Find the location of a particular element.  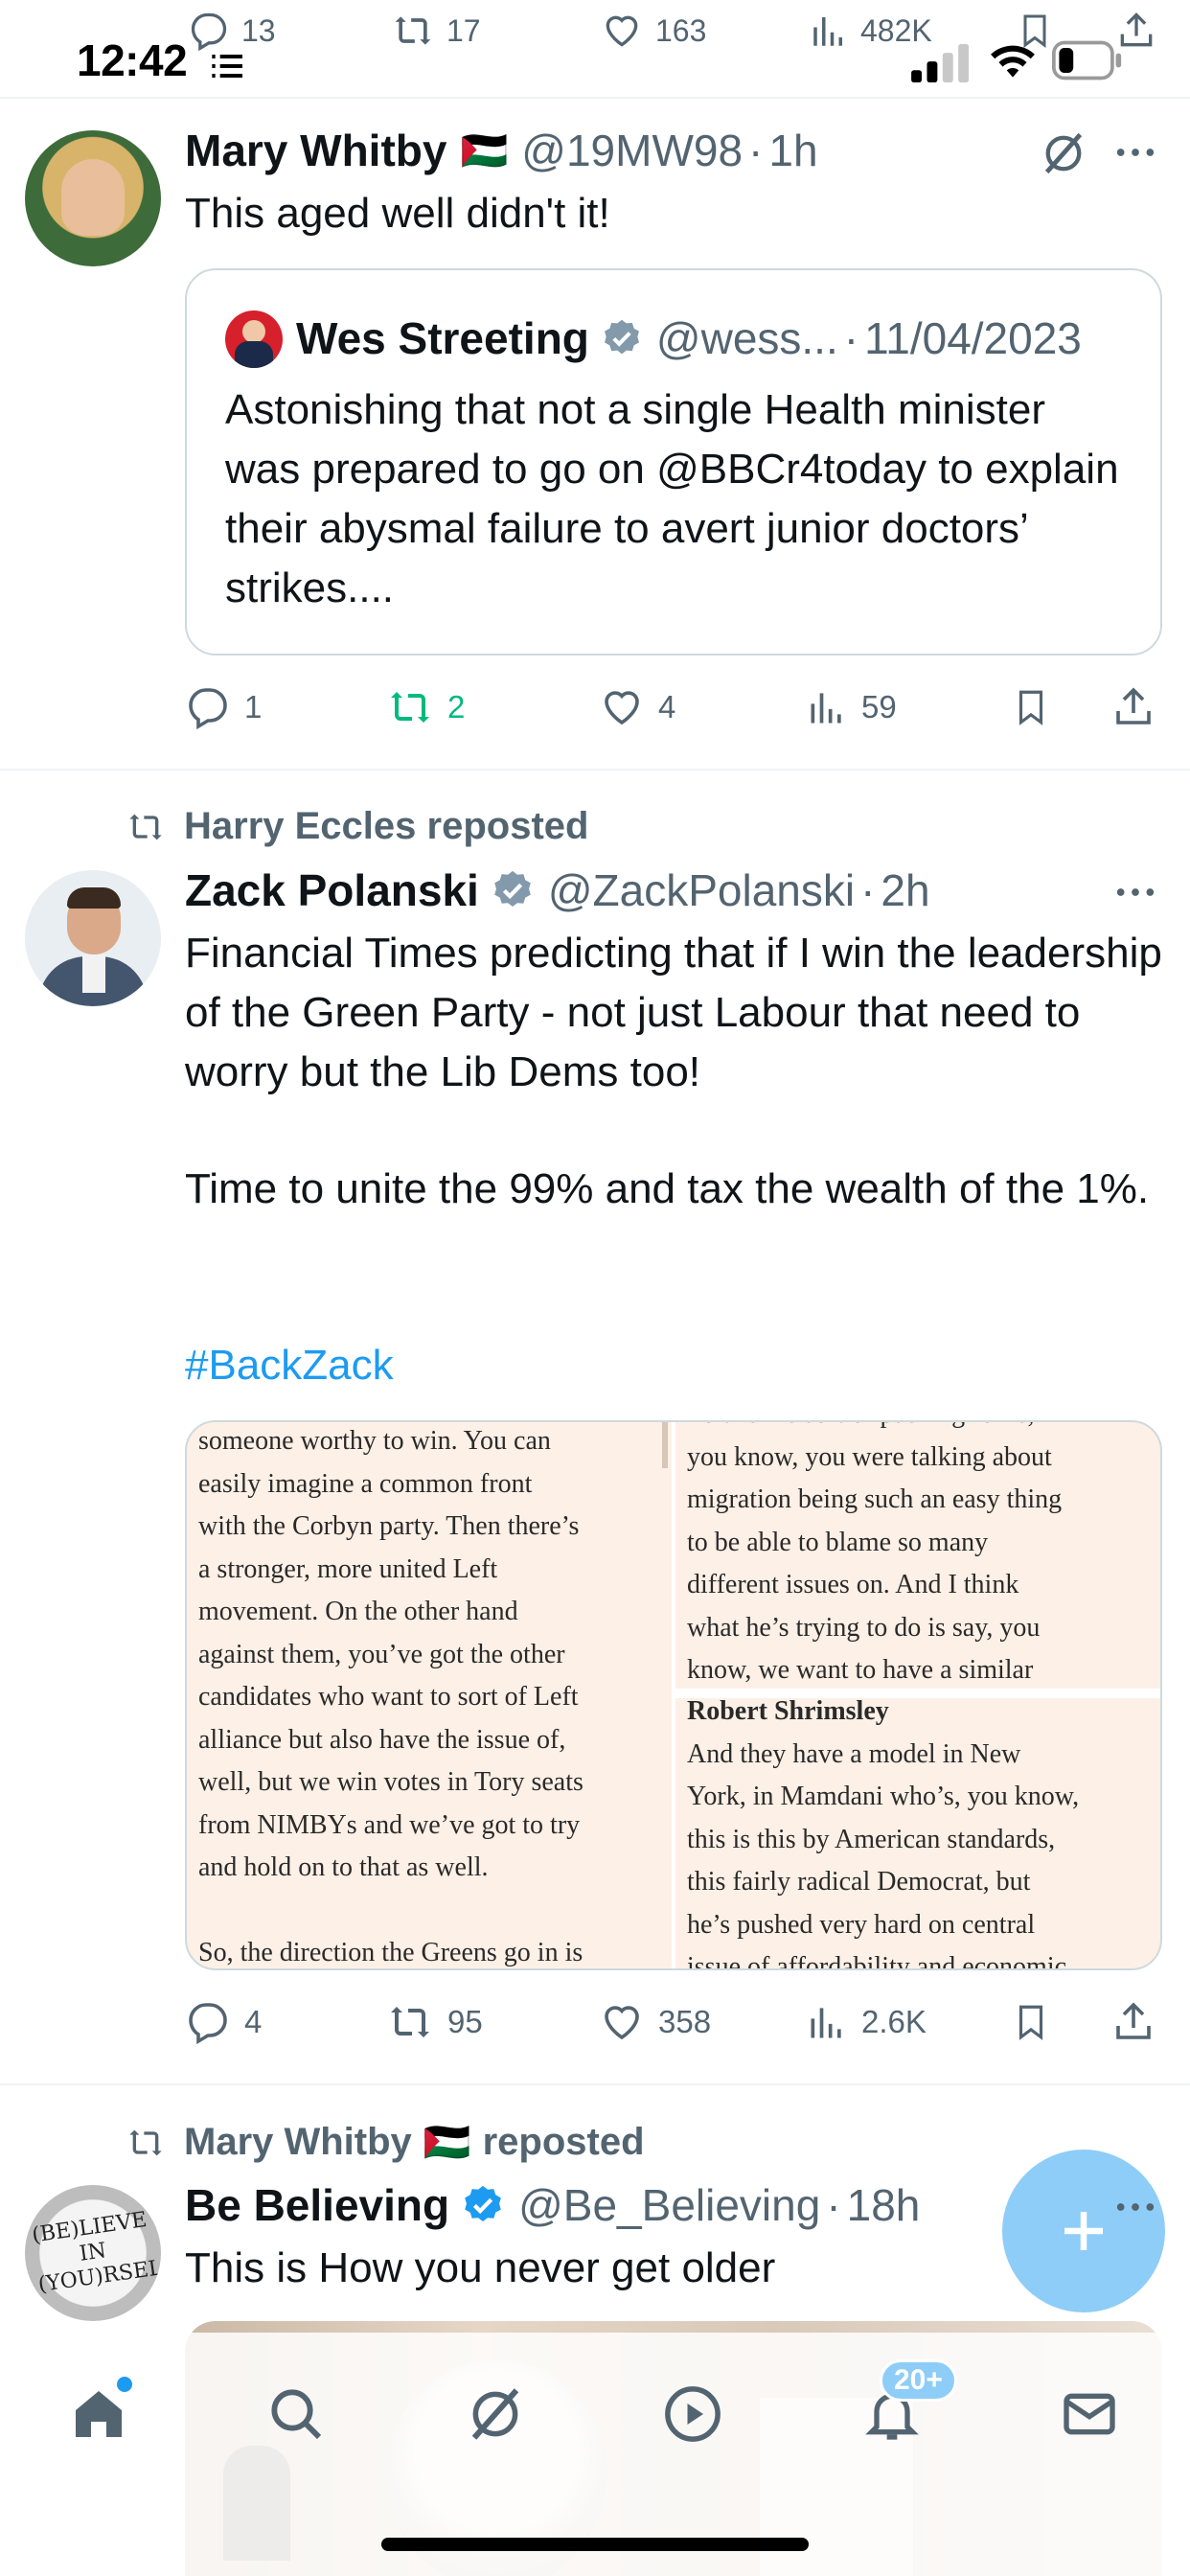

hashtag-link: #BackZack is located at coordinates (289, 1365).